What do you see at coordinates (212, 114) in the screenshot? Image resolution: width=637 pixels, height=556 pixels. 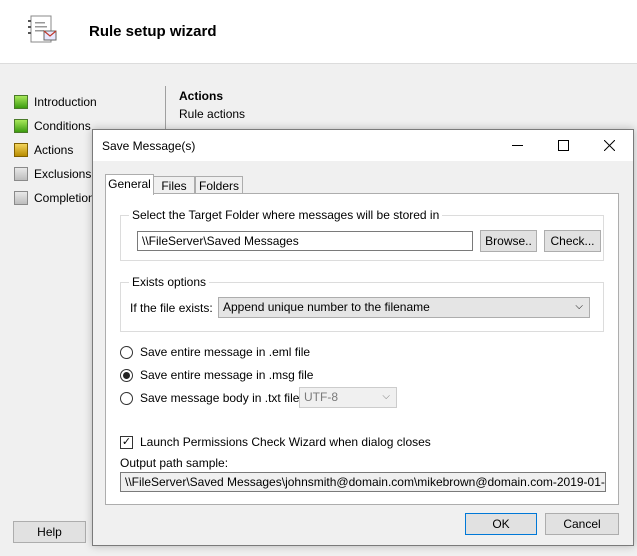 I see `section-subtitle: Rule actions` at bounding box center [212, 114].